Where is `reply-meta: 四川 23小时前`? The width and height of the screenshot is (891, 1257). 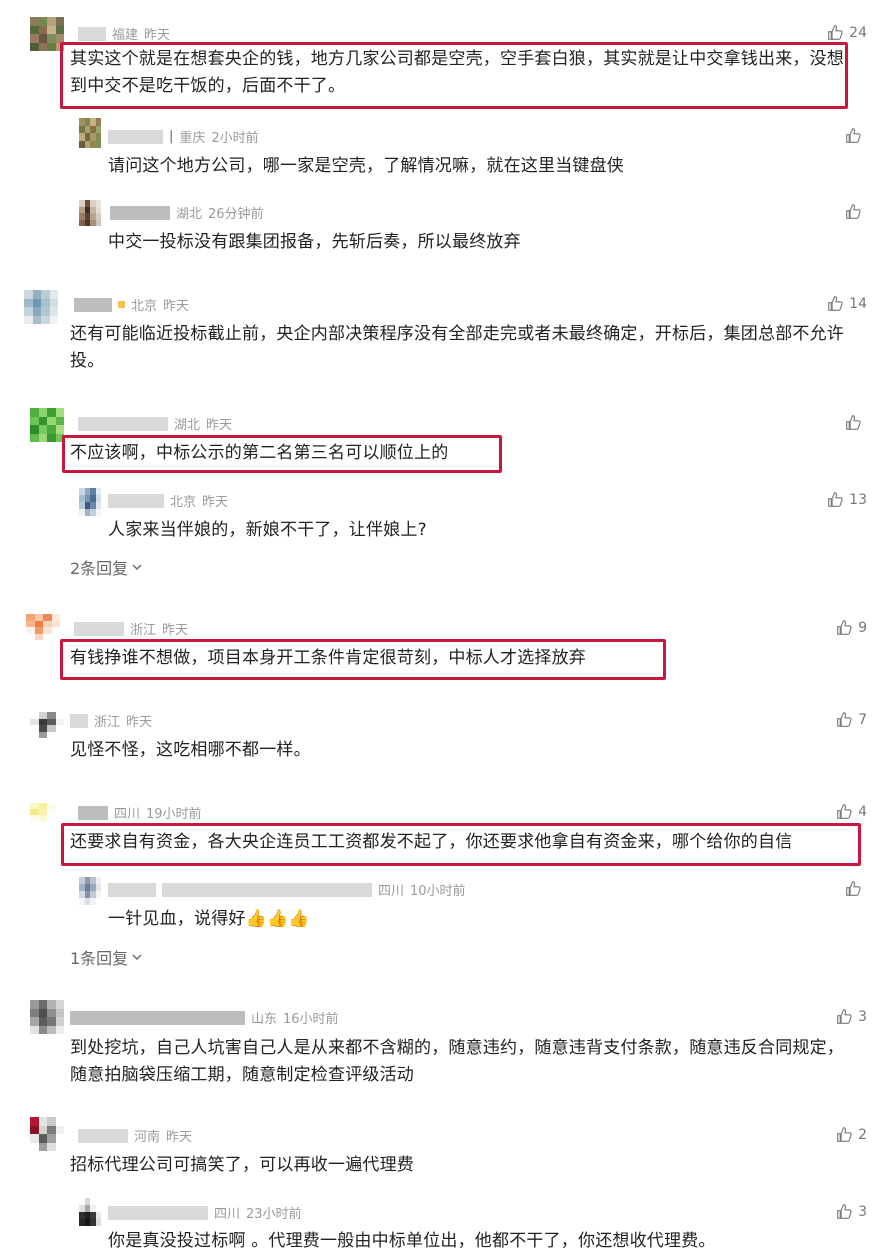 reply-meta: 四川 23小时前 is located at coordinates (205, 1212).